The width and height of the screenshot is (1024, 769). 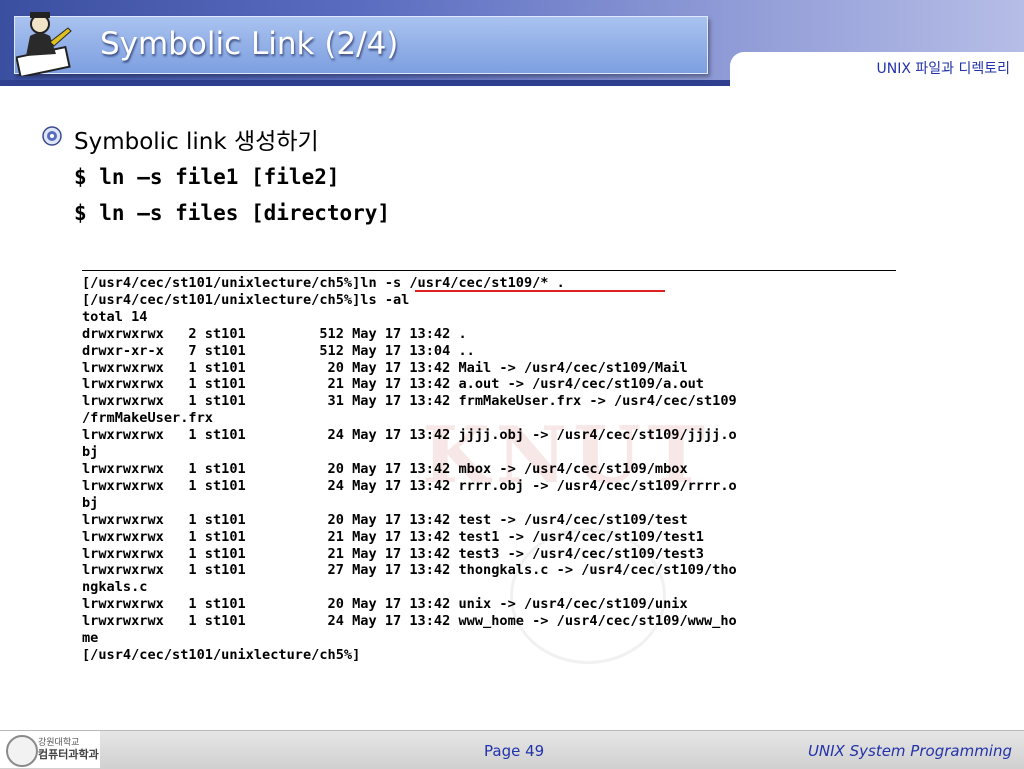 What do you see at coordinates (207, 177) in the screenshot?
I see `command-ln-file: $ ln –s file1 [file2]` at bounding box center [207, 177].